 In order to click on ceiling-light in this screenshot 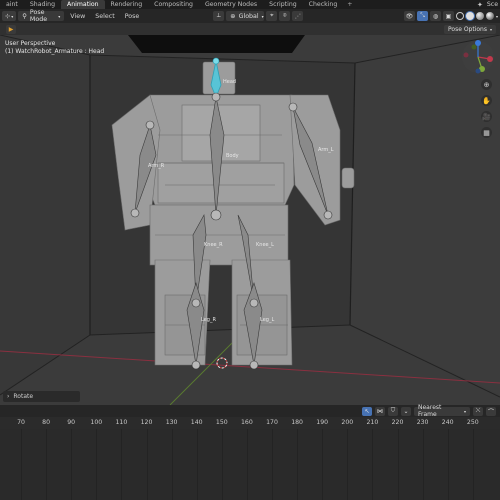, I will do `click(216, 44)`.